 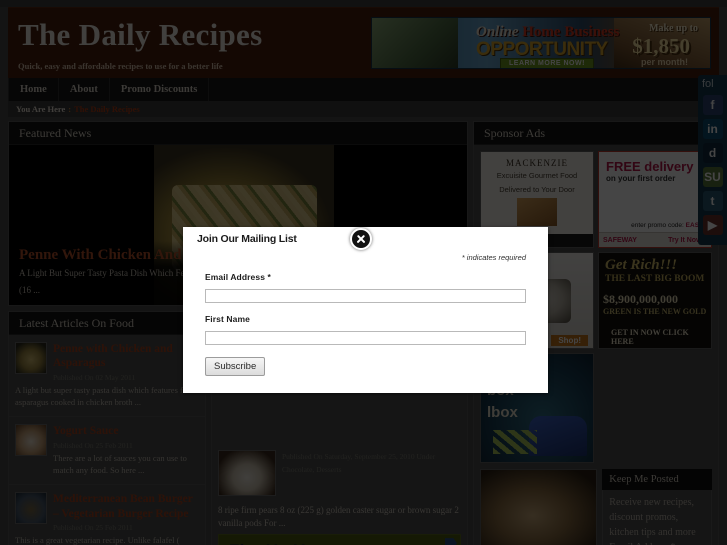 What do you see at coordinates (107, 323) in the screenshot?
I see `latest-articles-heading: Latest Articles On Food` at bounding box center [107, 323].